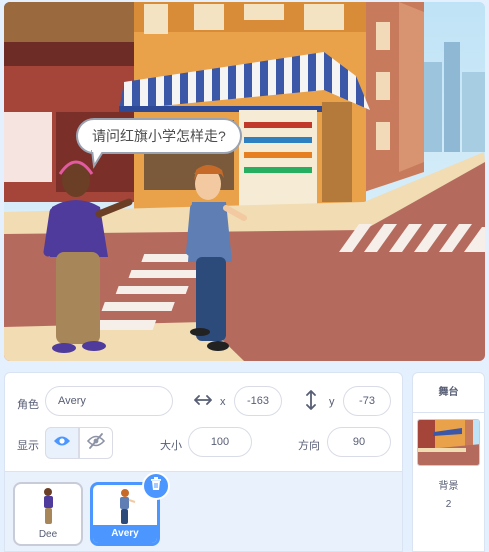 This screenshot has width=489, height=552. Describe the element at coordinates (159, 136) in the screenshot. I see `speech-bubble: 请问红旗小学怎样走?` at that location.